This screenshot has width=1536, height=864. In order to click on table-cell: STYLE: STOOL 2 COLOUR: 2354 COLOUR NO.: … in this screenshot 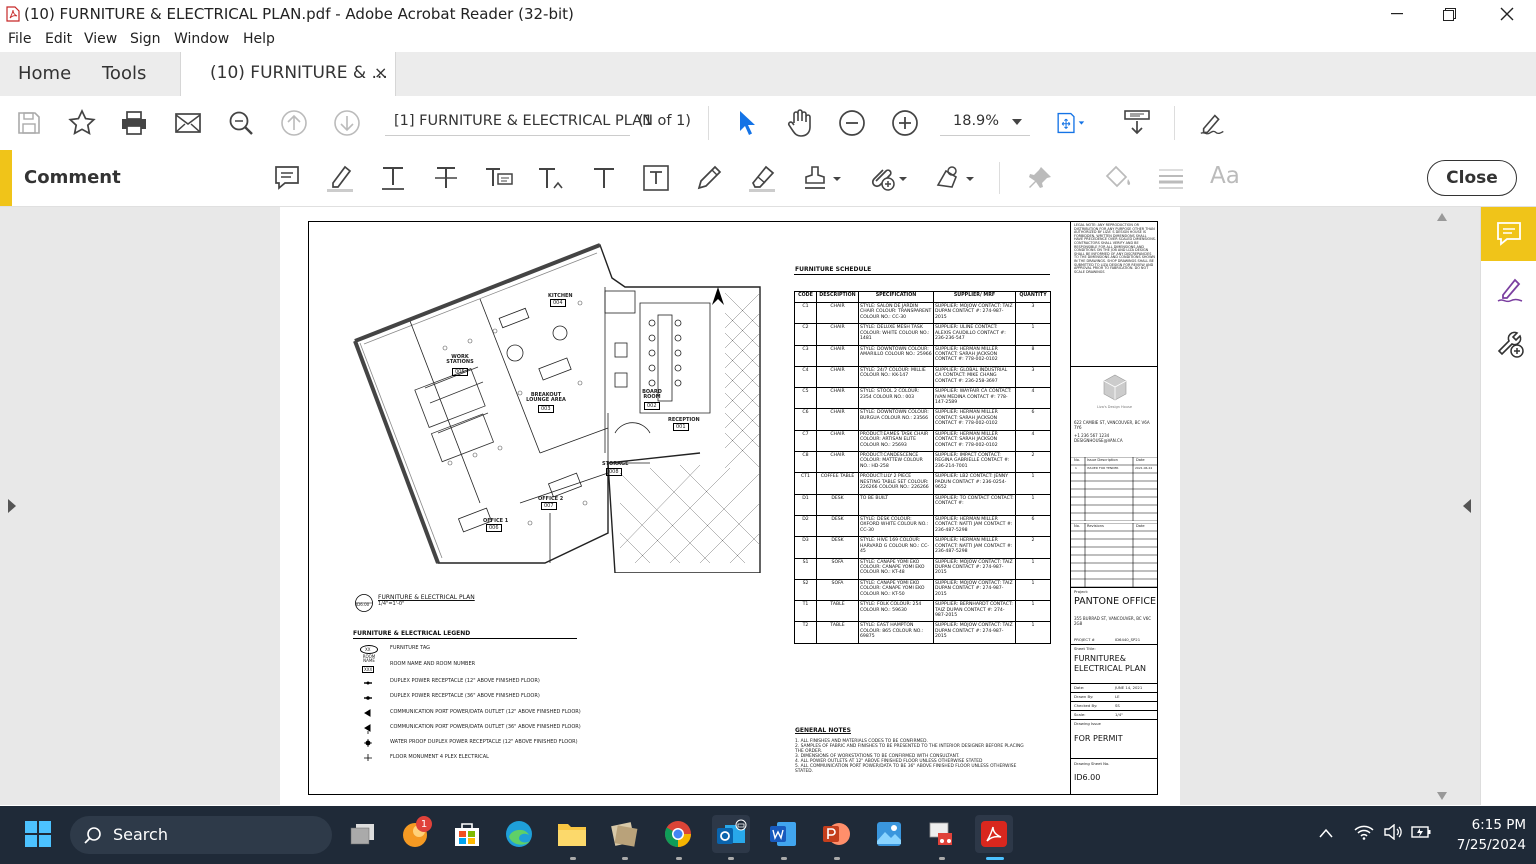, I will do `click(896, 398)`.